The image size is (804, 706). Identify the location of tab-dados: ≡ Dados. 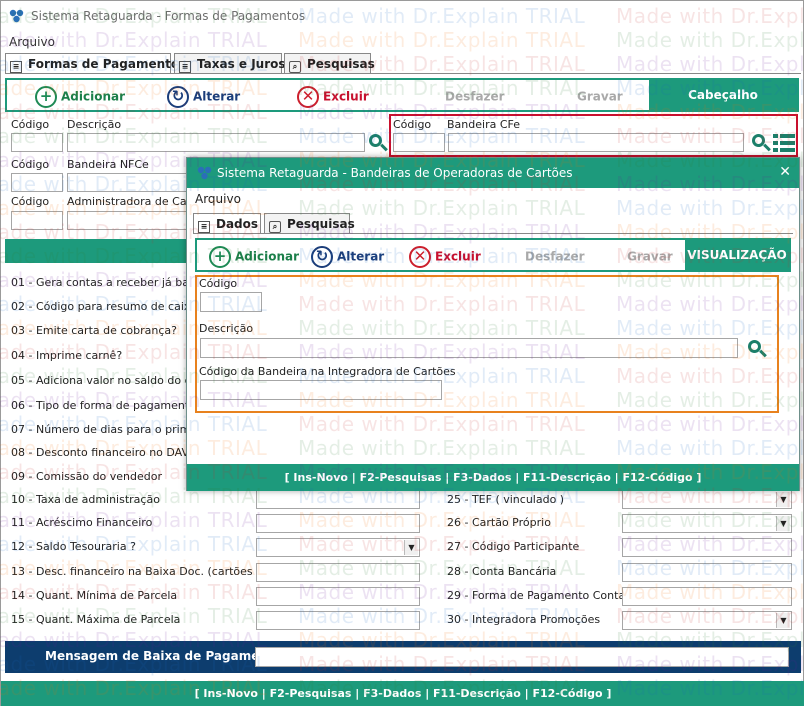
(227, 223).